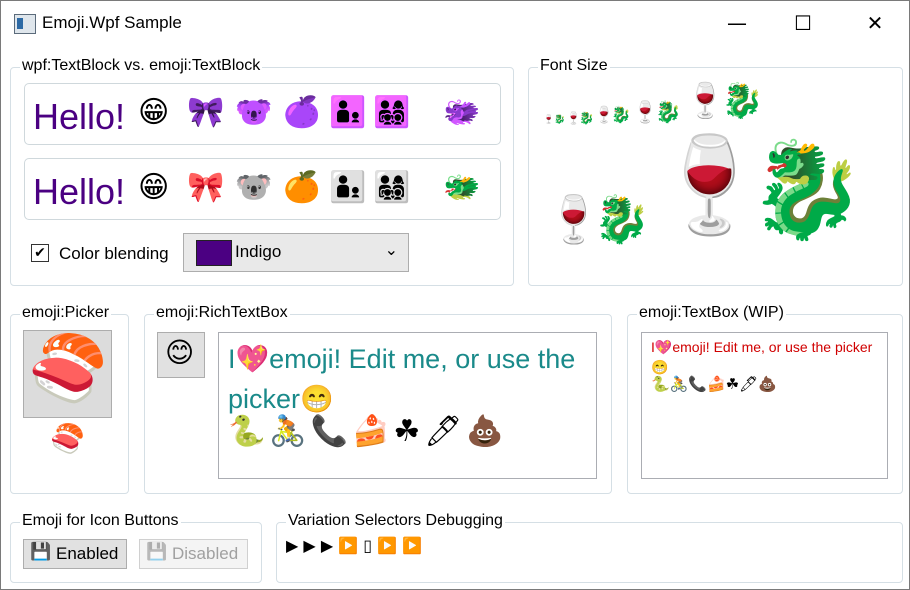 Image resolution: width=910 pixels, height=590 pixels. Describe the element at coordinates (222, 313) in the screenshot. I see `richtextbox-group-label: emoji:RichTextBox` at that location.